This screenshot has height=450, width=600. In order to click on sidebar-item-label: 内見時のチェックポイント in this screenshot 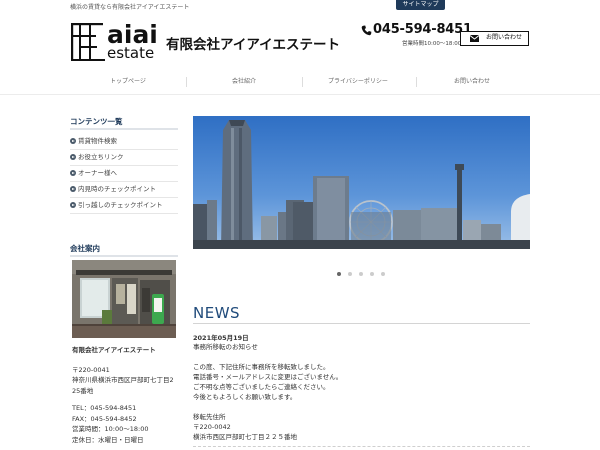, I will do `click(117, 189)`.